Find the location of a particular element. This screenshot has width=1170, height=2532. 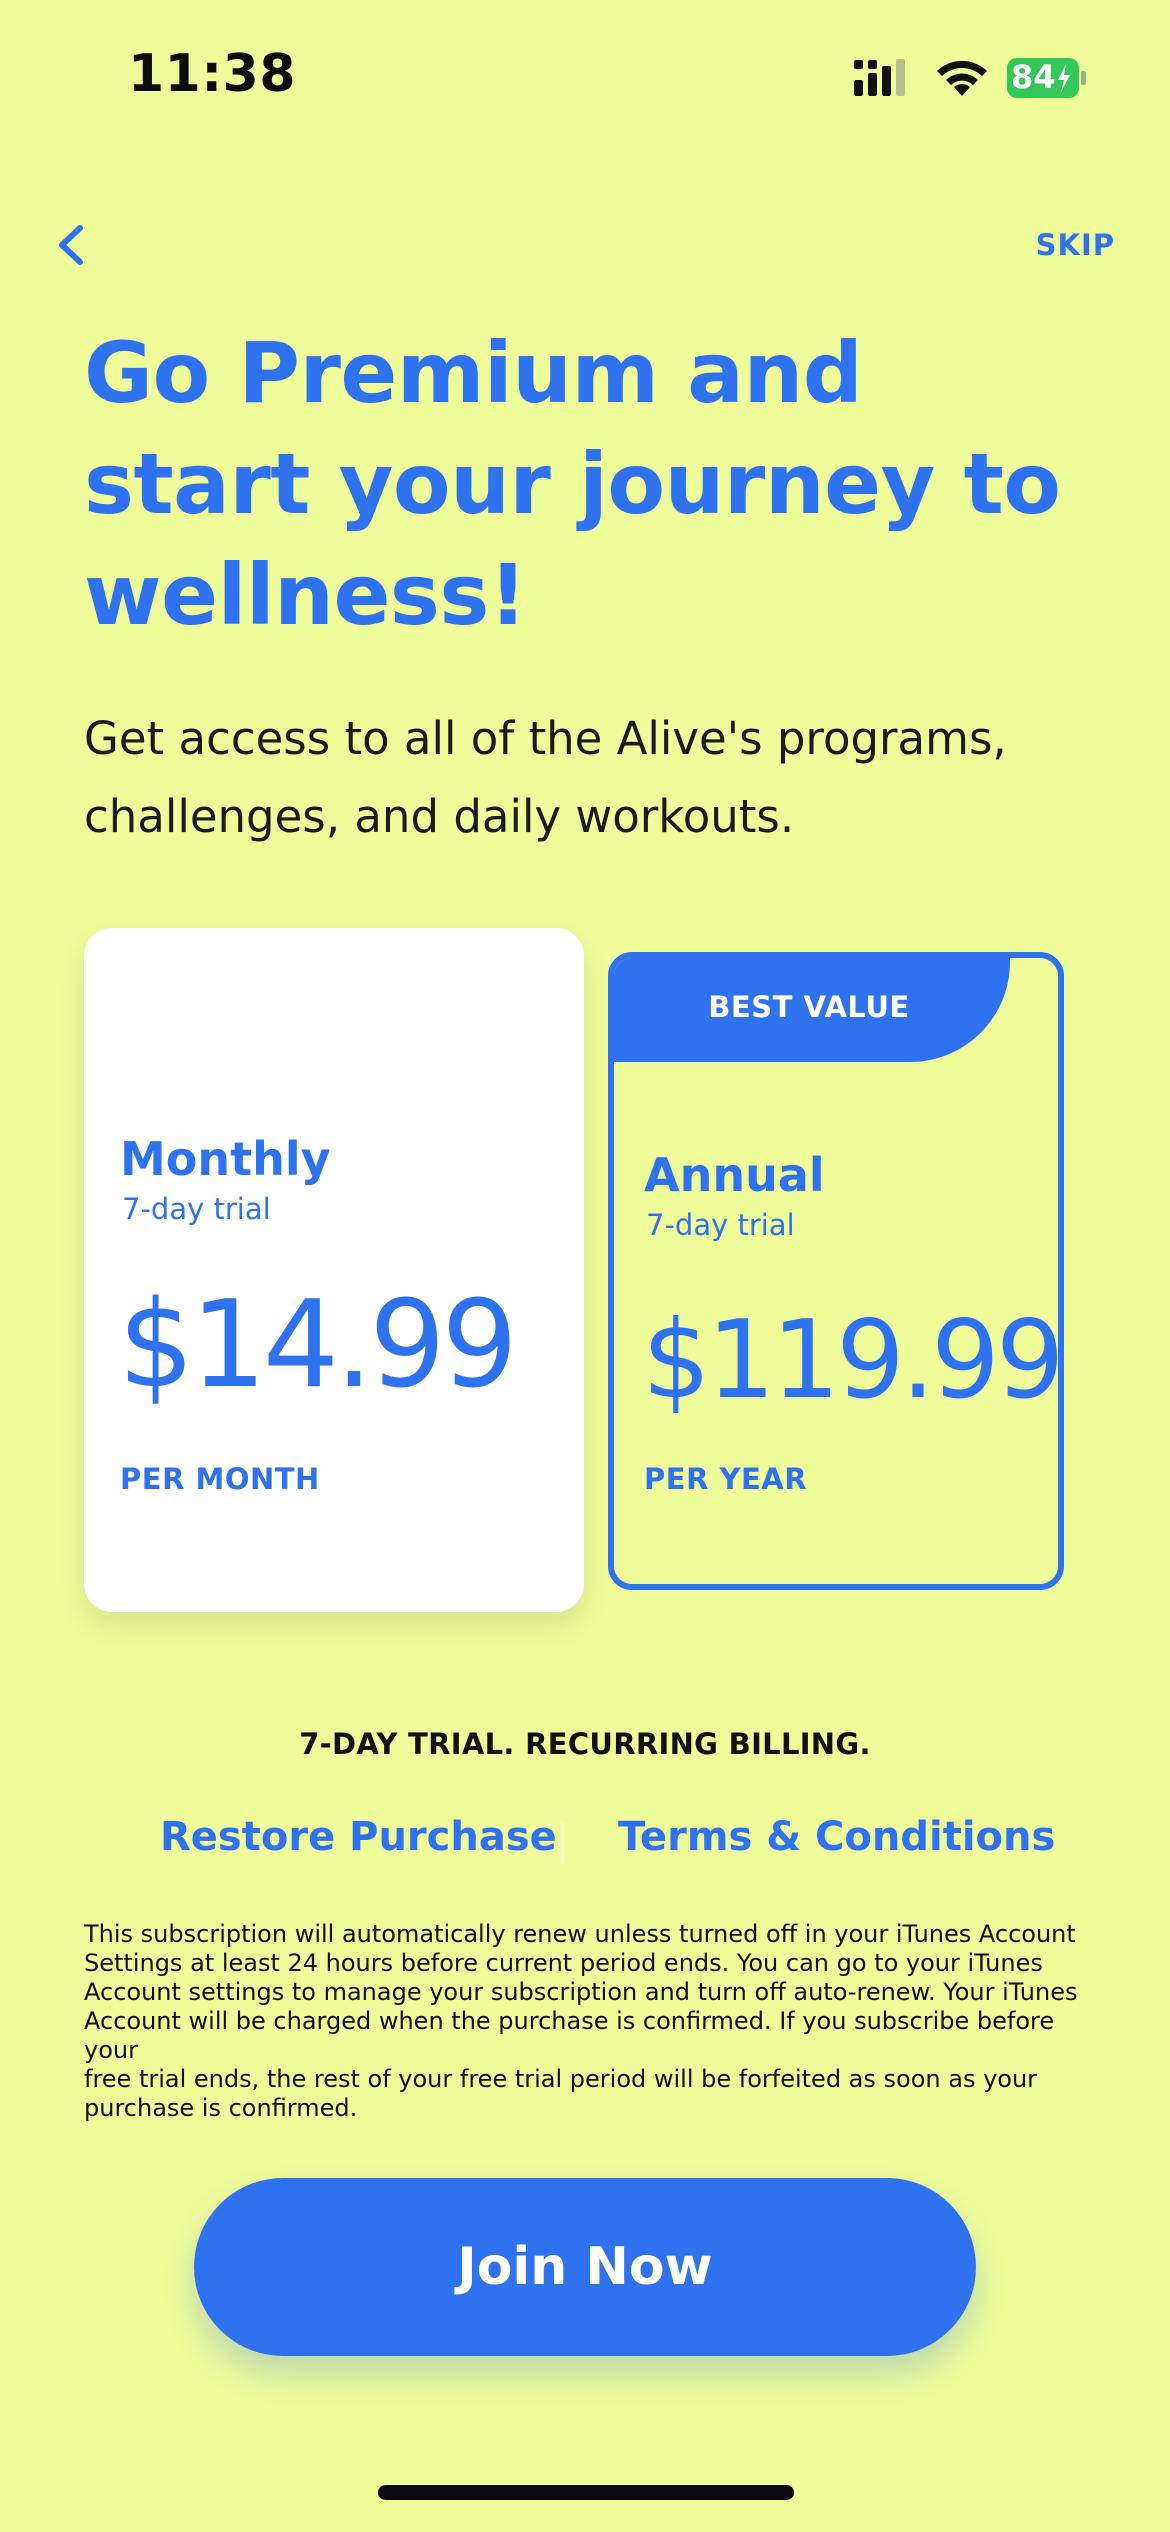

plan-card-monthly: Monthly 7-day trial $14.99 PER MONTH is located at coordinates (334, 1270).